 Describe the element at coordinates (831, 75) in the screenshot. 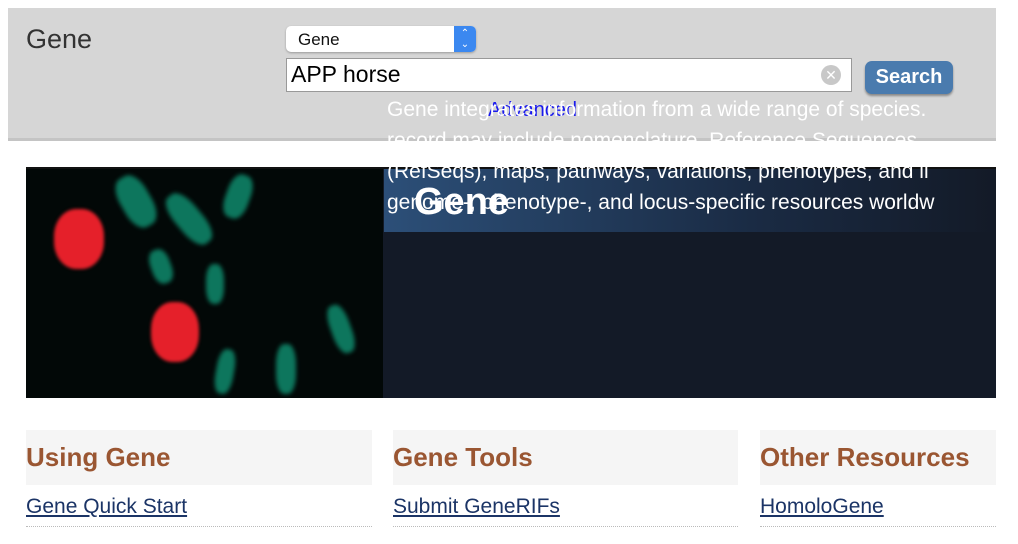

I see `clear-icon: ✕` at that location.